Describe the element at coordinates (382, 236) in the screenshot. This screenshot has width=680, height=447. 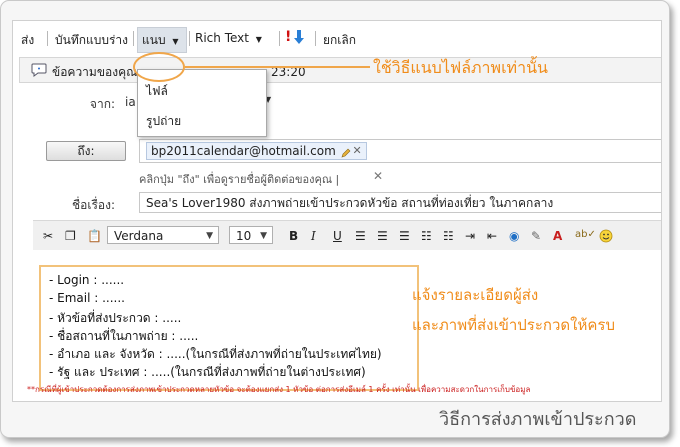
I see `align-center-icon: ☰` at that location.